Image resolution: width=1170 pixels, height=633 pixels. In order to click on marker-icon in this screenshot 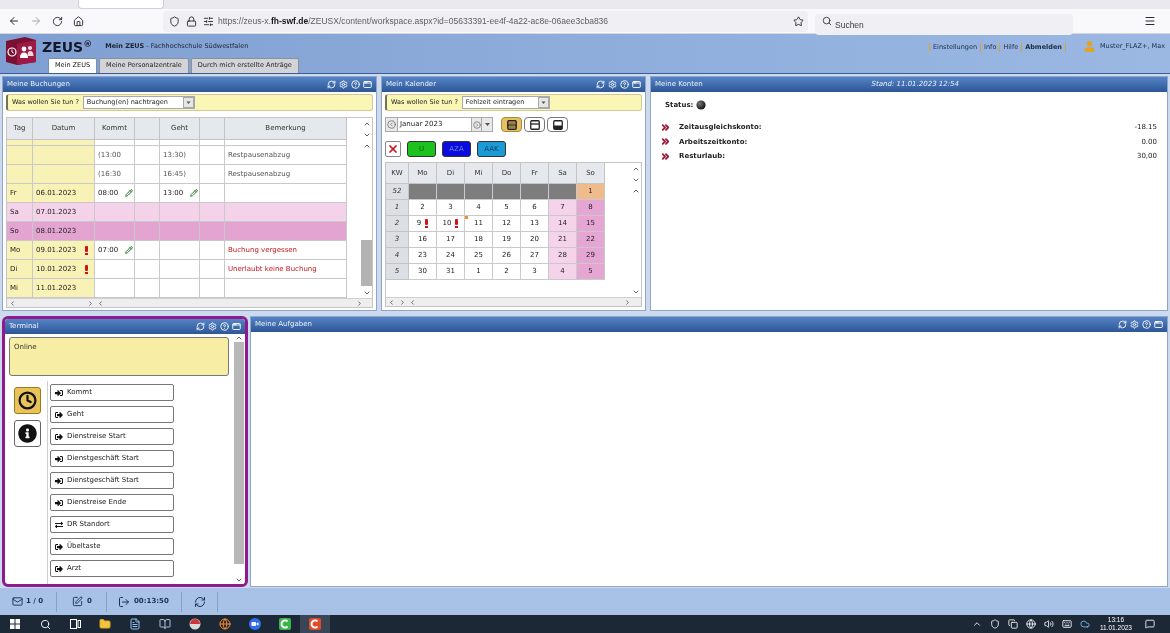, I will do `click(466, 217)`.